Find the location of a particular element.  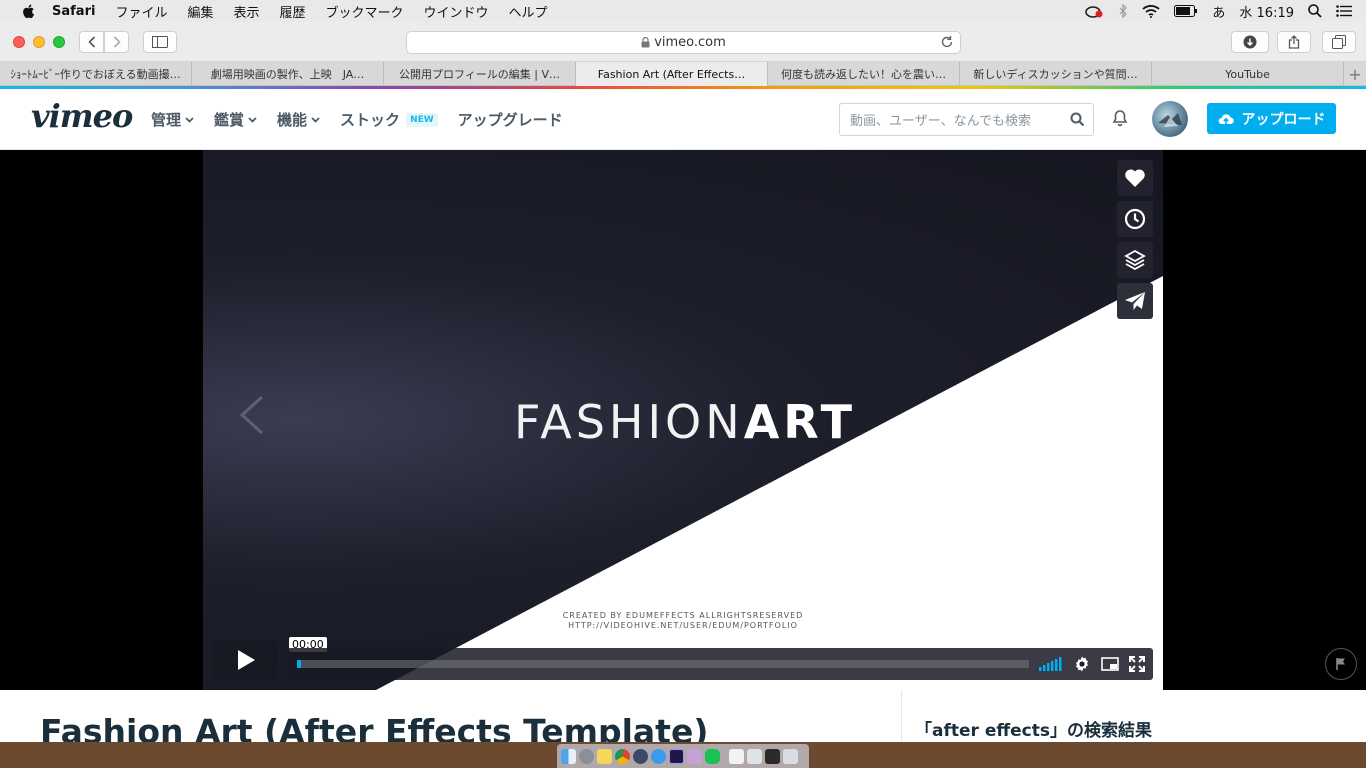

minimize-window-button is located at coordinates (39, 42).